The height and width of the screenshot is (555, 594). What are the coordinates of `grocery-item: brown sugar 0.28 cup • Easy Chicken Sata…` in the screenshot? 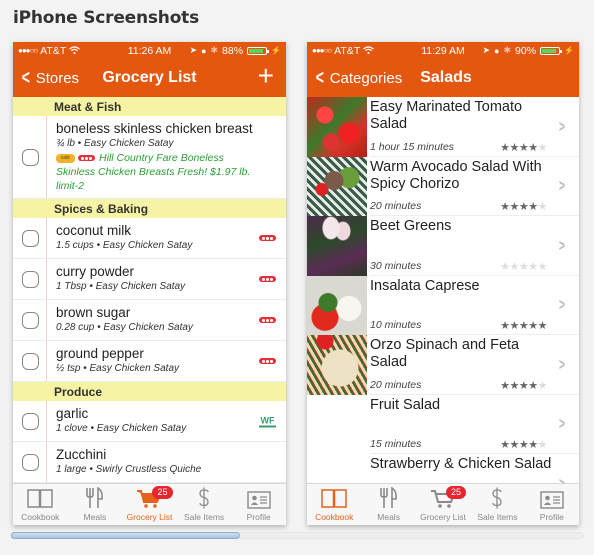 It's located at (149, 320).